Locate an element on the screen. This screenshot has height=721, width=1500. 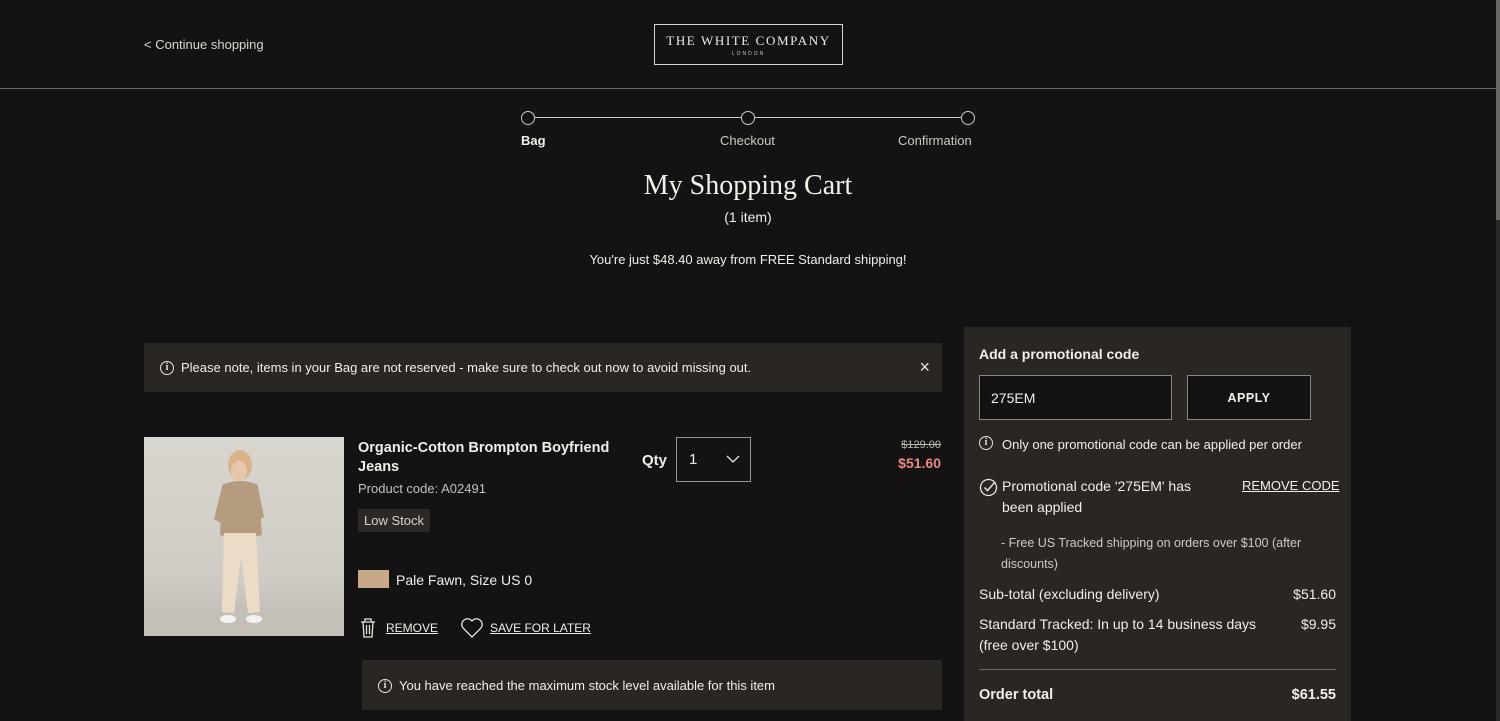
summary-divider is located at coordinates (1157, 669).